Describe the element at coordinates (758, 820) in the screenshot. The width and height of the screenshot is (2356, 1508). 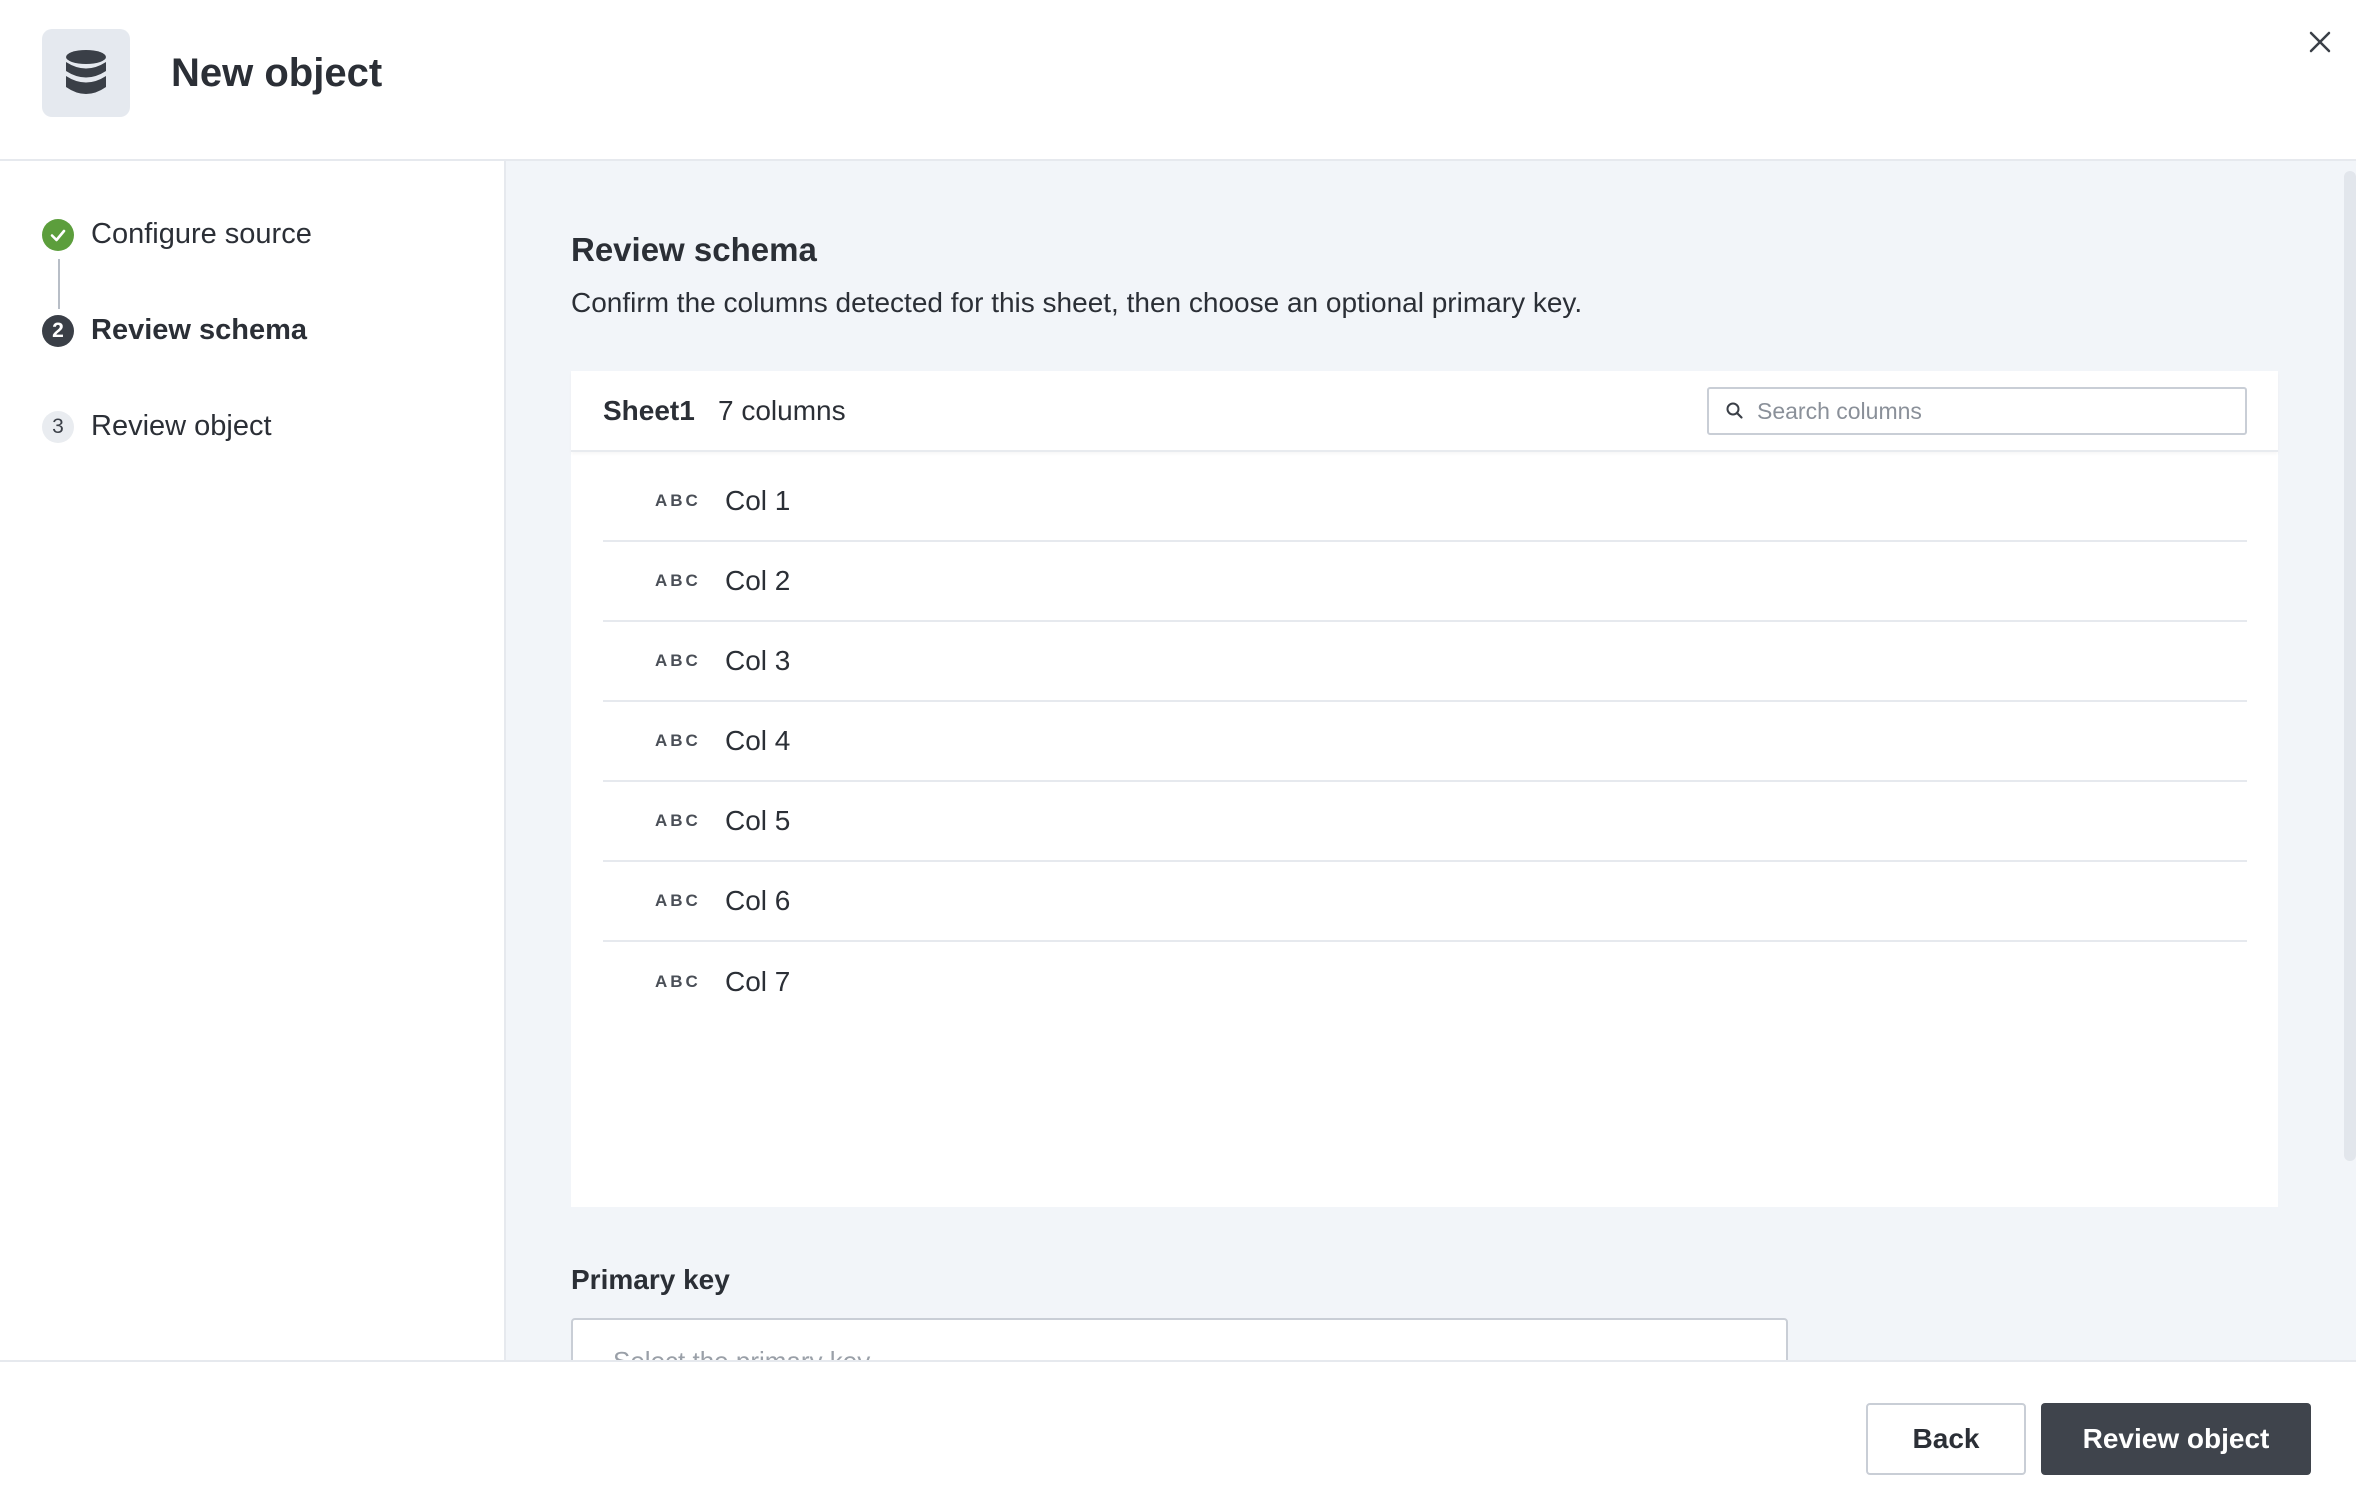
I see `column-name: Col 5` at that location.